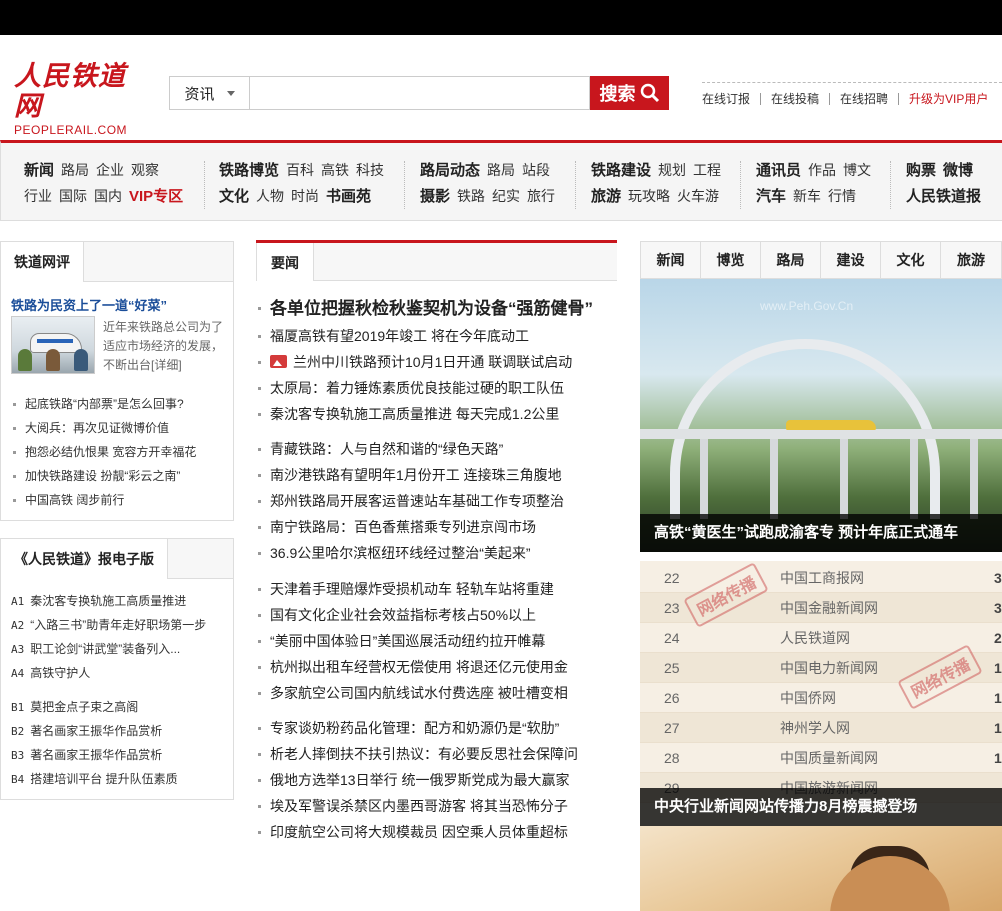  What do you see at coordinates (73, 196) in the screenshot?
I see `nav-link: 国际` at bounding box center [73, 196].